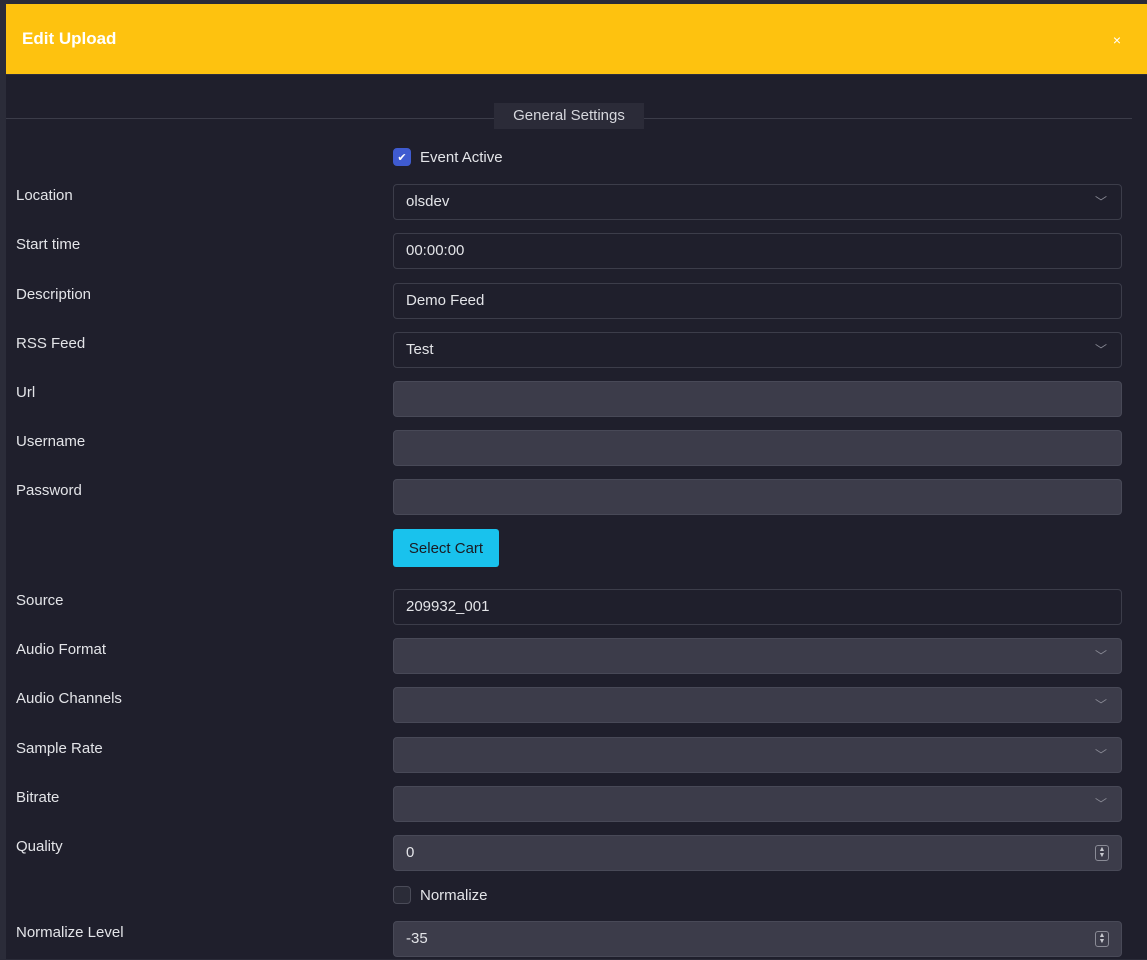  I want to click on start-time-input: 00:00:00, so click(757, 251).